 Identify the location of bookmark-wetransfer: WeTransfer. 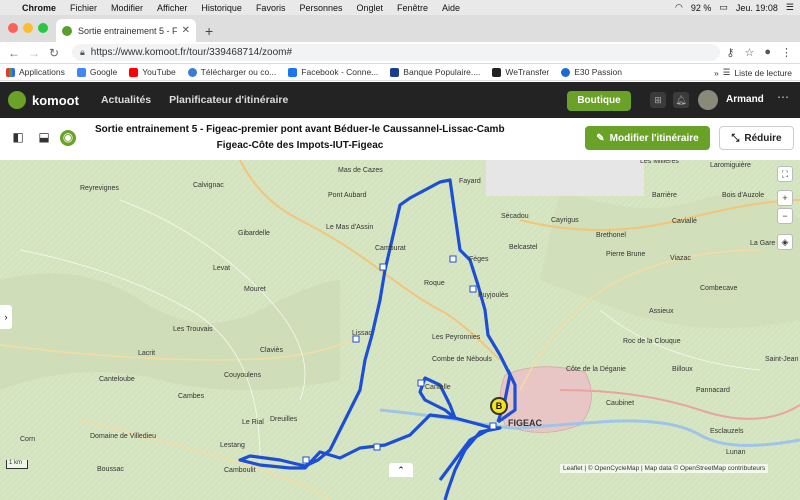
(520, 72).